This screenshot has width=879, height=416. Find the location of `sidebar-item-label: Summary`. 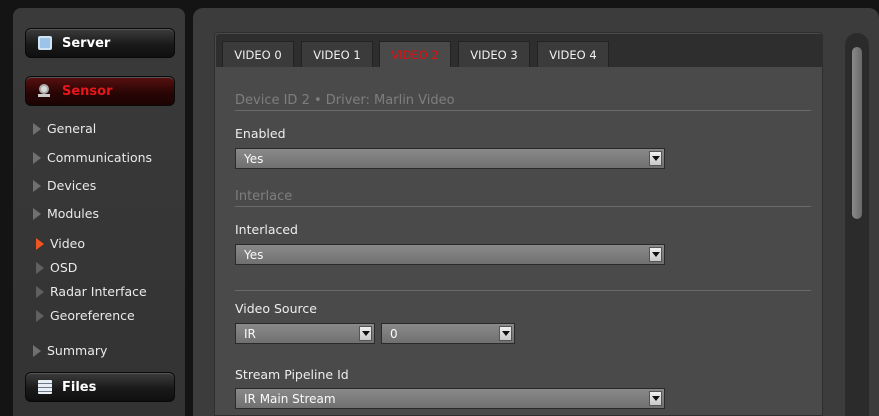

sidebar-item-label: Summary is located at coordinates (77, 350).